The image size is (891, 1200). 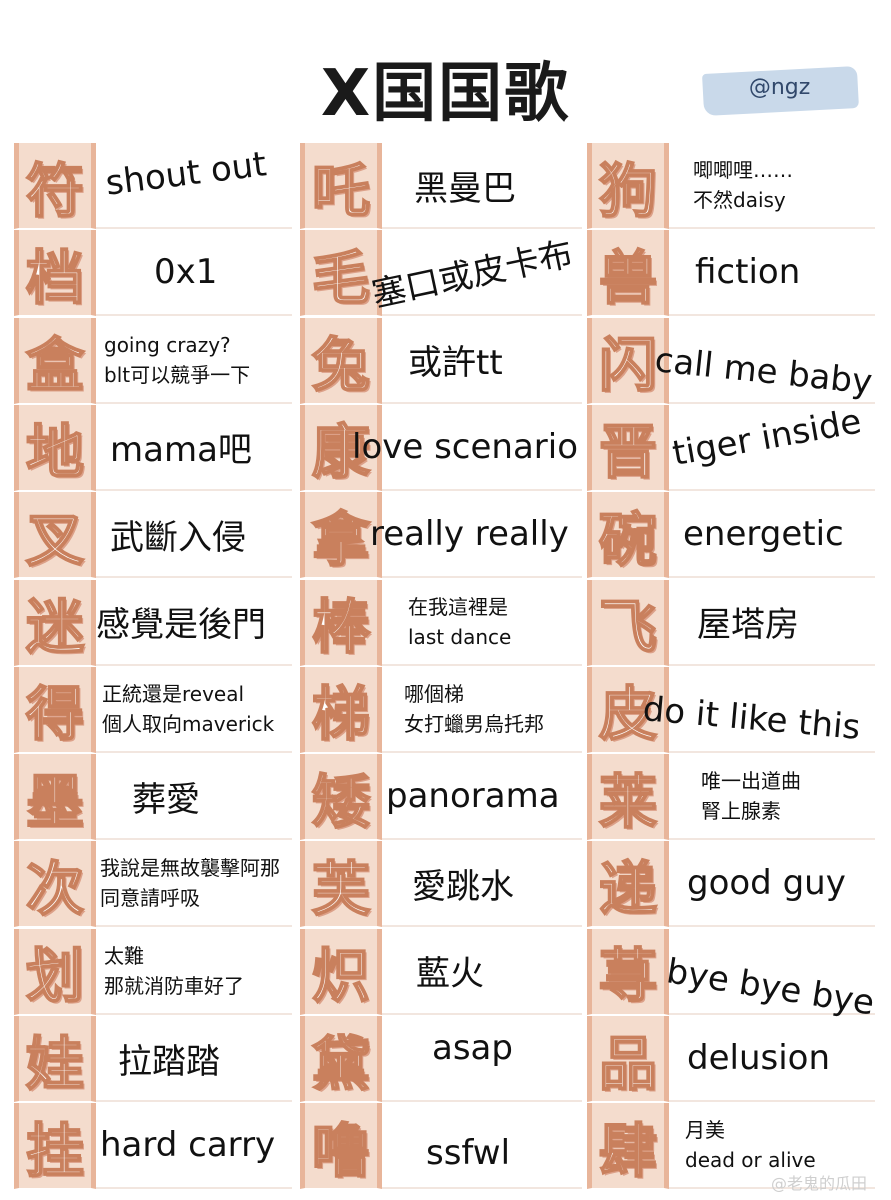 I want to click on song-title-line: 拉踏踏, so click(x=169, y=1061).